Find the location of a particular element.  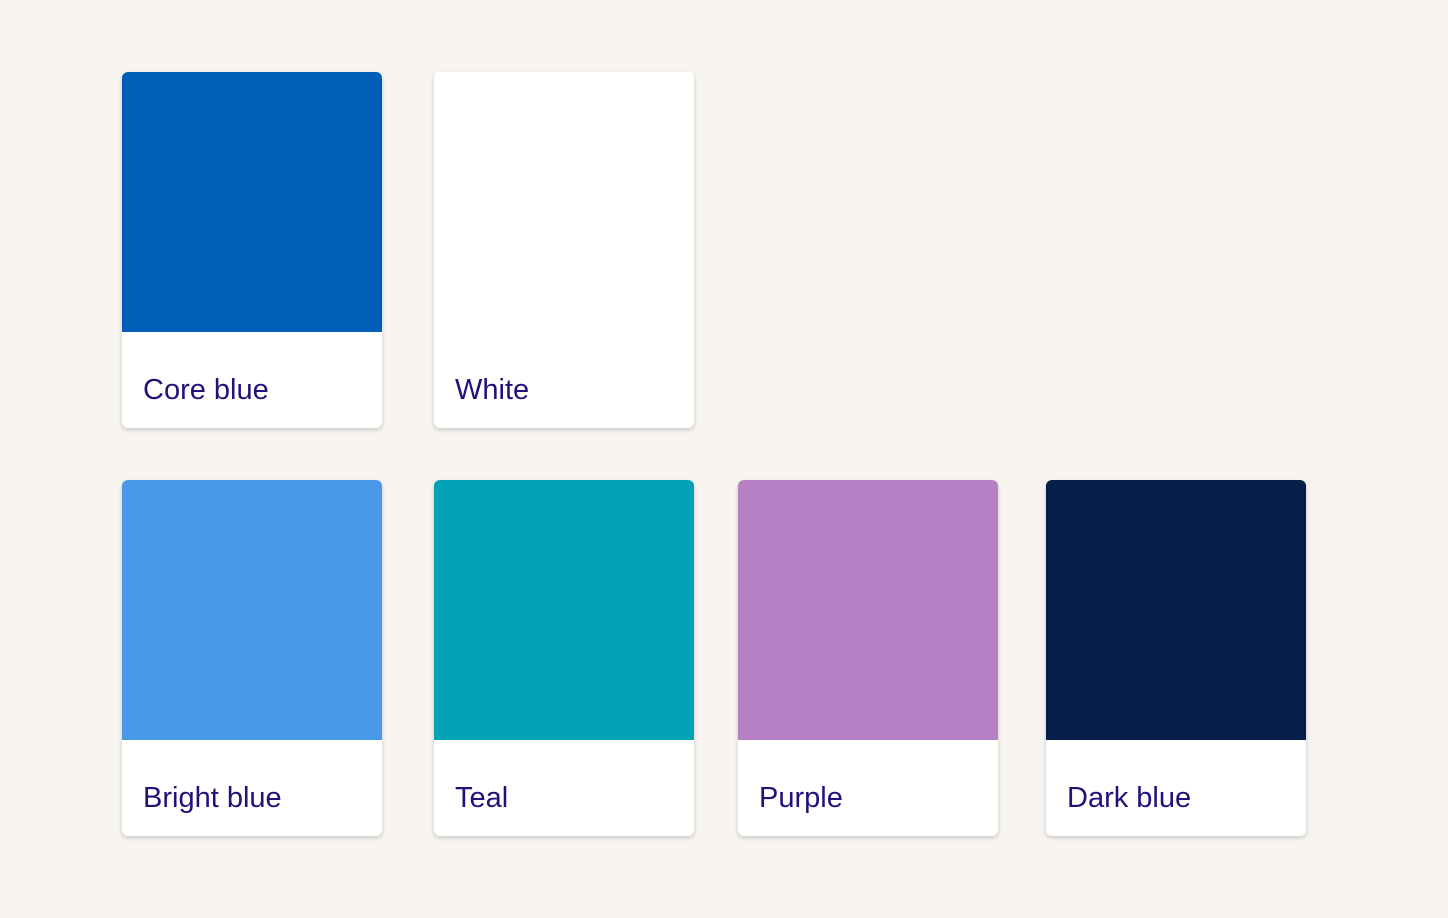

swatch-card-teal: Teal is located at coordinates (564, 658).